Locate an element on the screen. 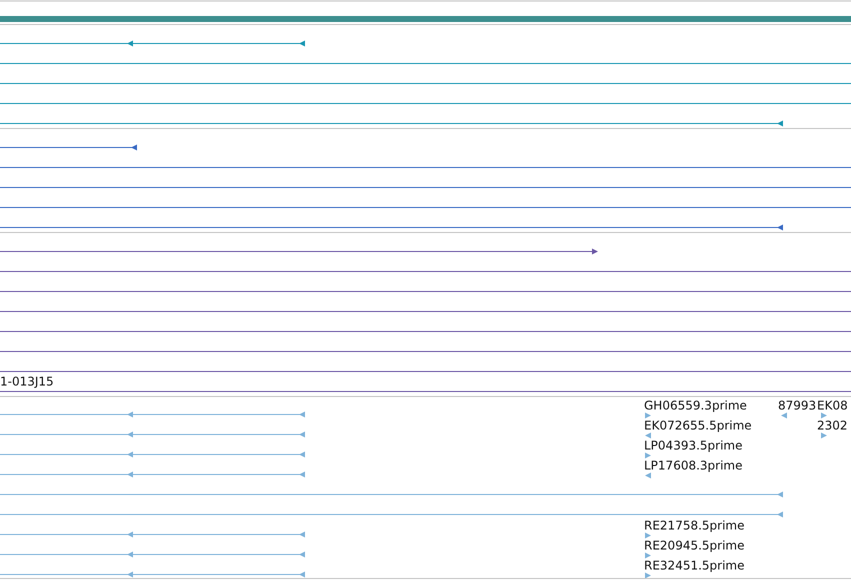 The height and width of the screenshot is (580, 851). feature-label: EK072655.5prime is located at coordinates (698, 425).